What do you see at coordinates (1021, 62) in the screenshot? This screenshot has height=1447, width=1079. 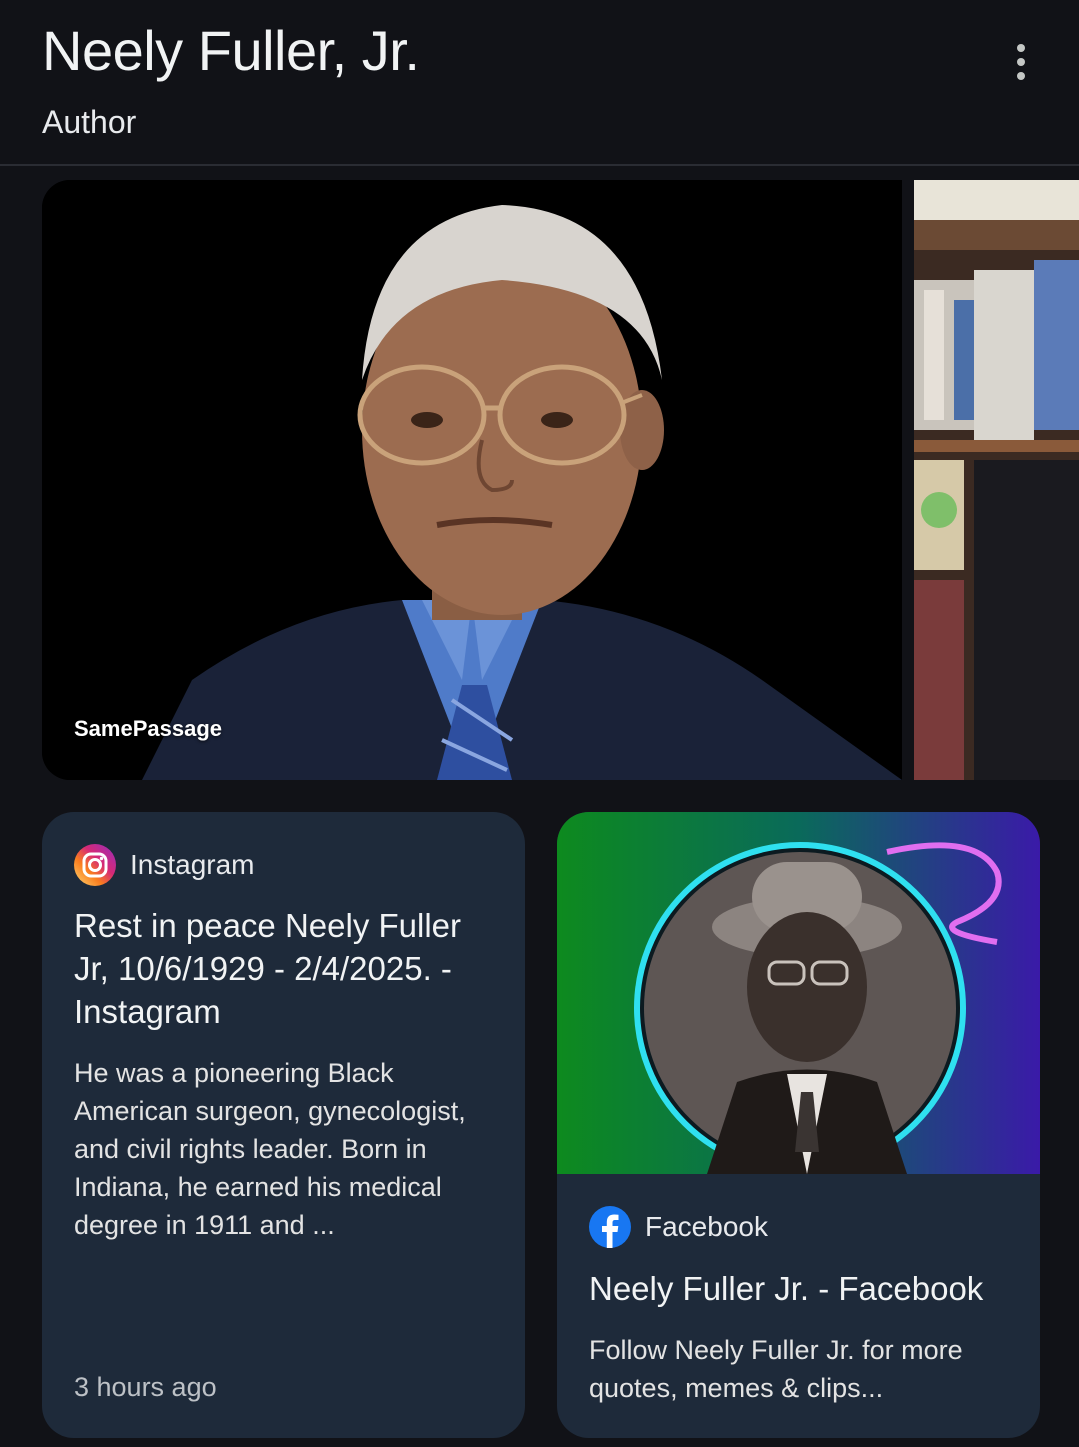 I see `more-vert-icon` at bounding box center [1021, 62].